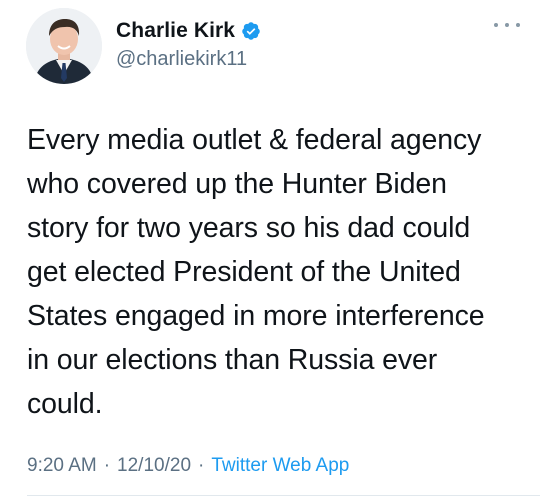 This screenshot has height=496, width=540. I want to click on tweet-meta: 9:20 AM · 12/10/20 · Twitter Web App, so click(188, 466).